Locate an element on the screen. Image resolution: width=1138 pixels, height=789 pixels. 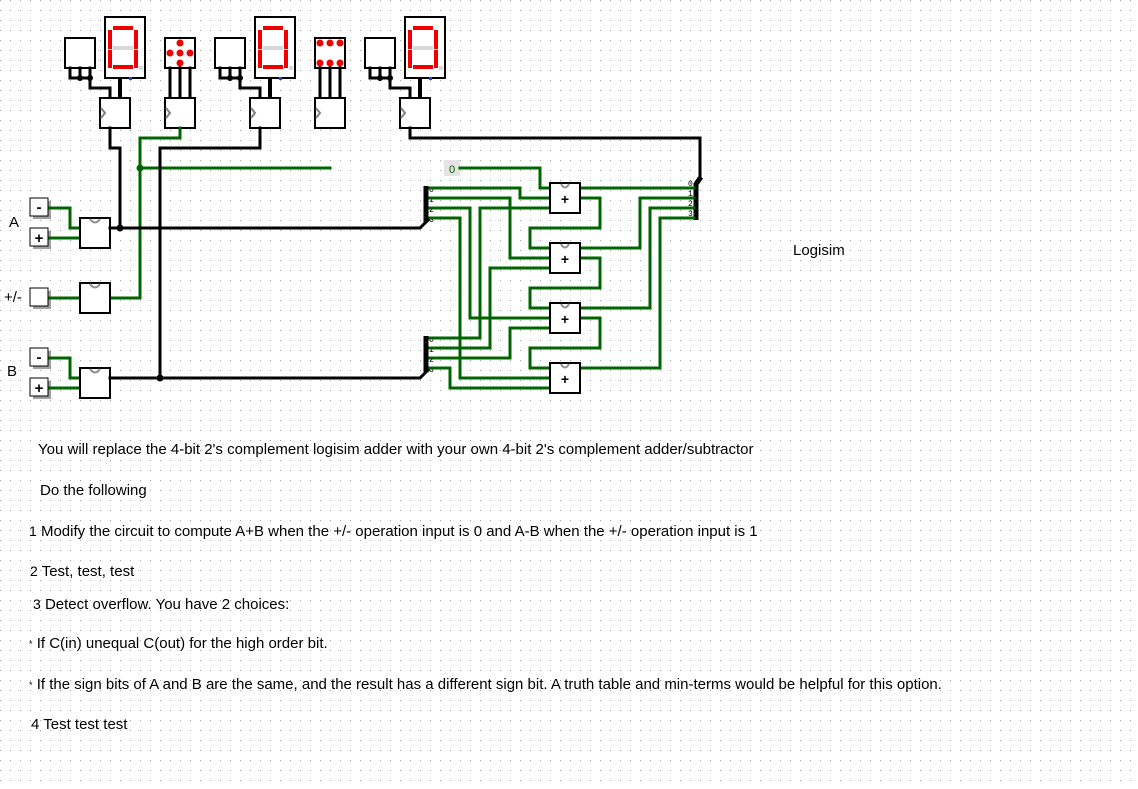
b-label: B is located at coordinates (12, 371).